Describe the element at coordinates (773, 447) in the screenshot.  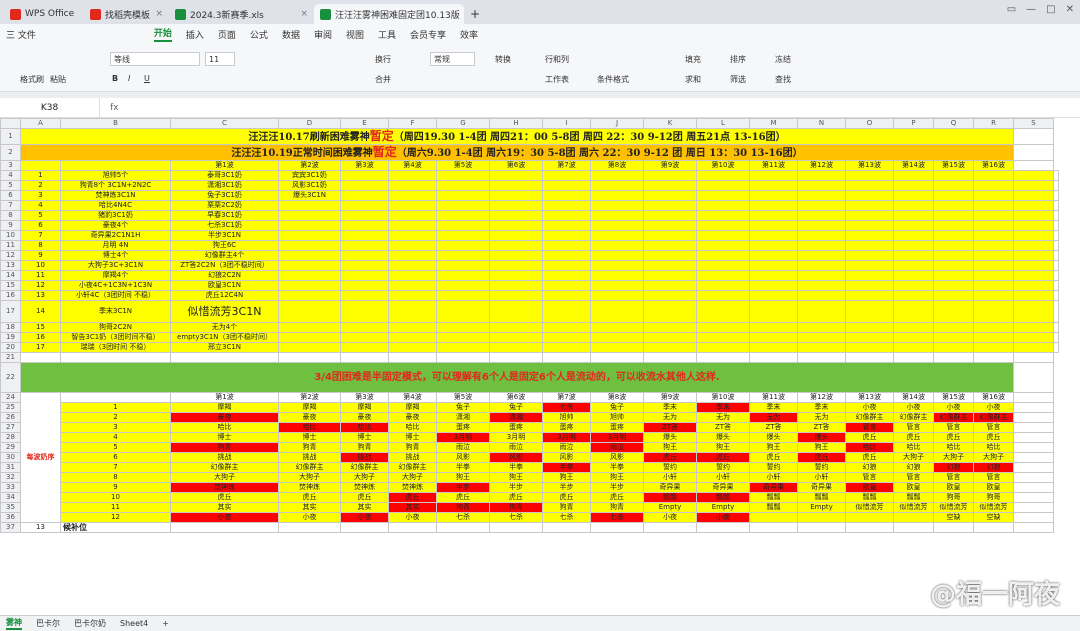
I see `schedule-cell: 狗王` at that location.